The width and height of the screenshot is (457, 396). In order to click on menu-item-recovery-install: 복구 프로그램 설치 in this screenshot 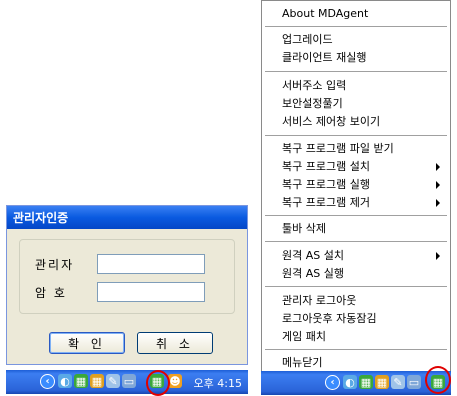, I will do `click(356, 167)`.